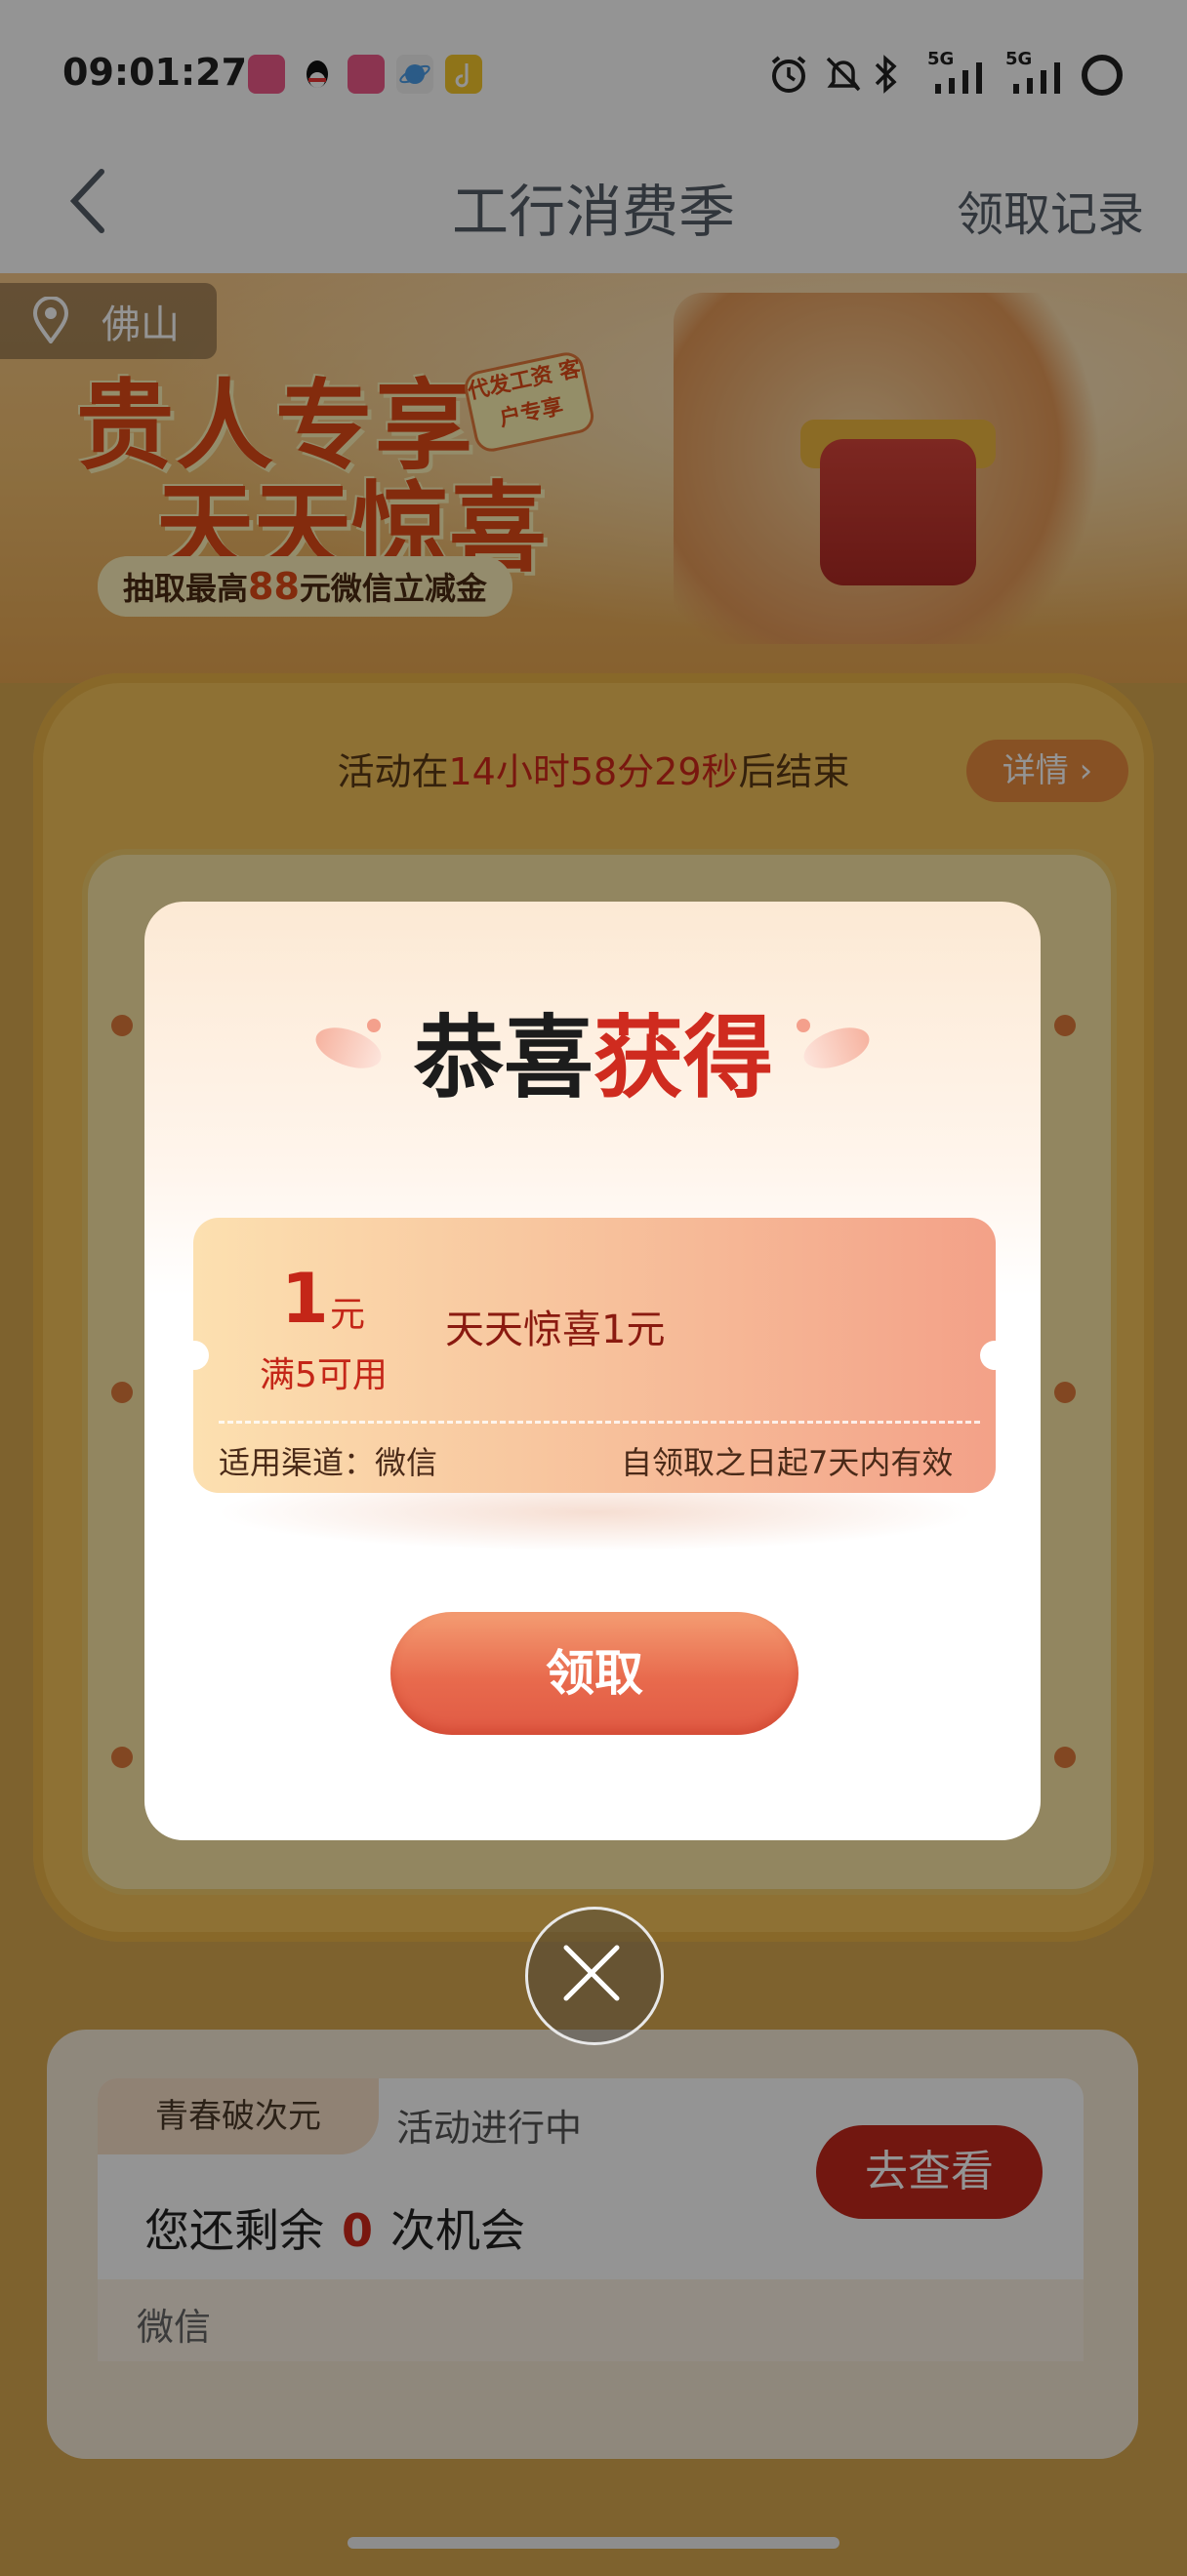 Image resolution: width=1187 pixels, height=2576 pixels. Describe the element at coordinates (328, 1462) in the screenshot. I see `coupon-channel: 适用渠道：微信` at that location.